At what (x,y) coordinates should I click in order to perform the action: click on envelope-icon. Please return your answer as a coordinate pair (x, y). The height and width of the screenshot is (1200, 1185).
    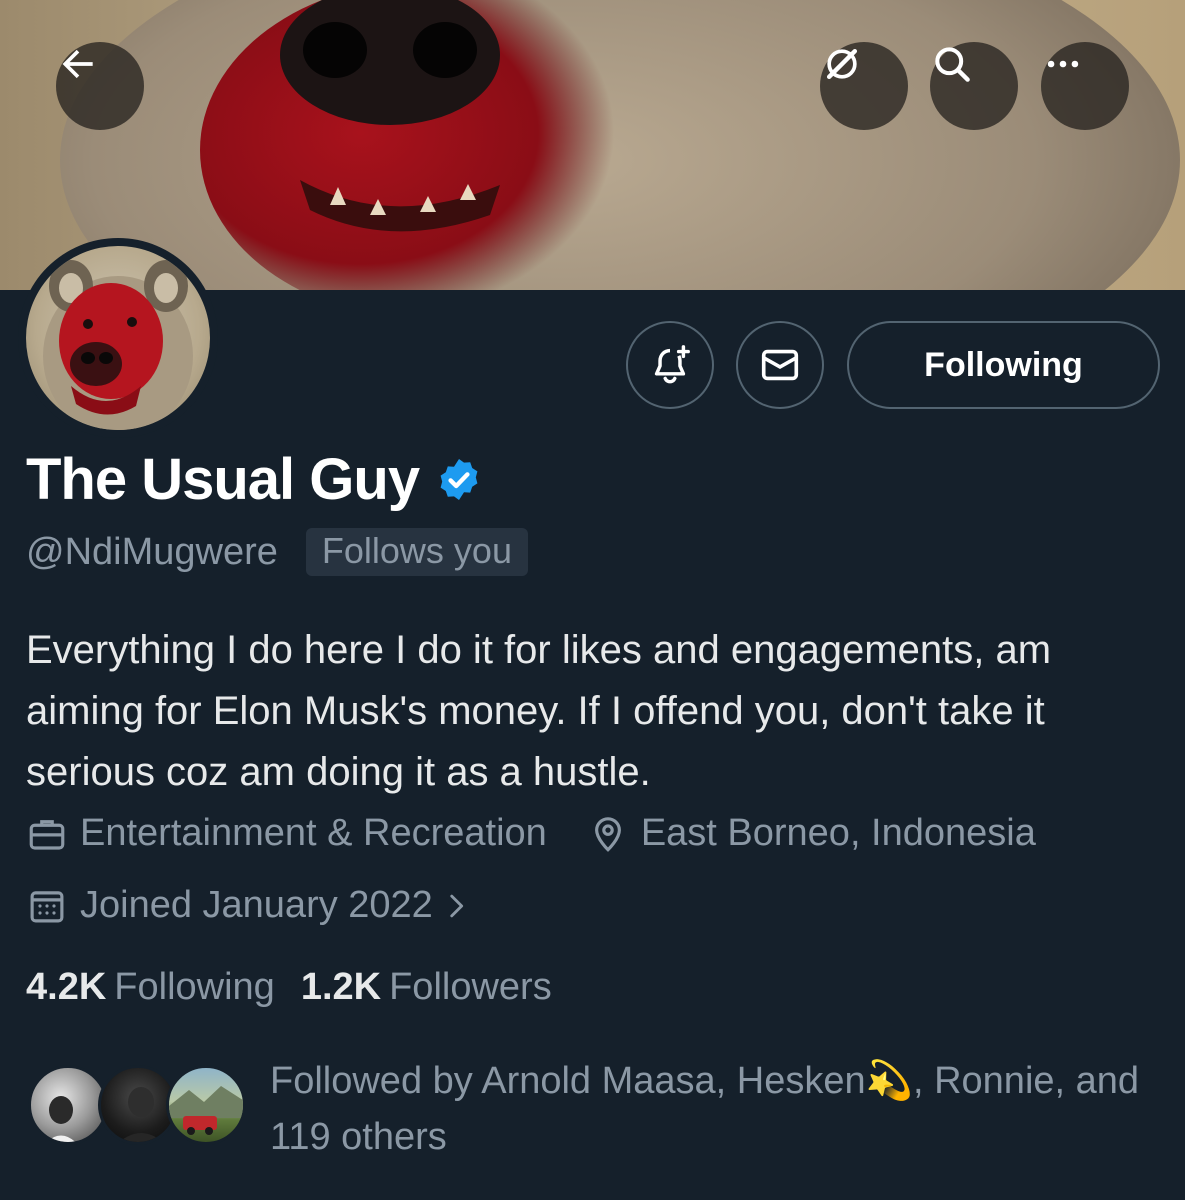
    Looking at the image, I should click on (780, 365).